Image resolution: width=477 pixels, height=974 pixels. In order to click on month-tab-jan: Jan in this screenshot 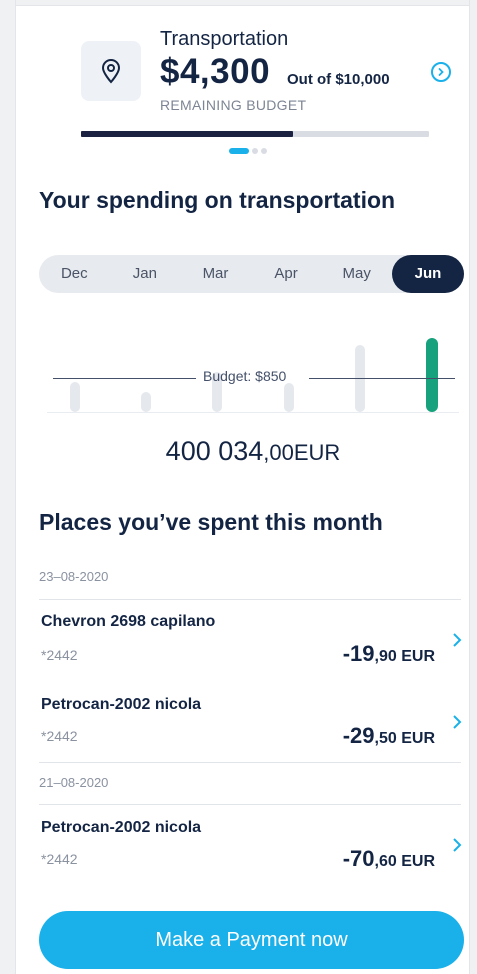, I will do `click(145, 274)`.